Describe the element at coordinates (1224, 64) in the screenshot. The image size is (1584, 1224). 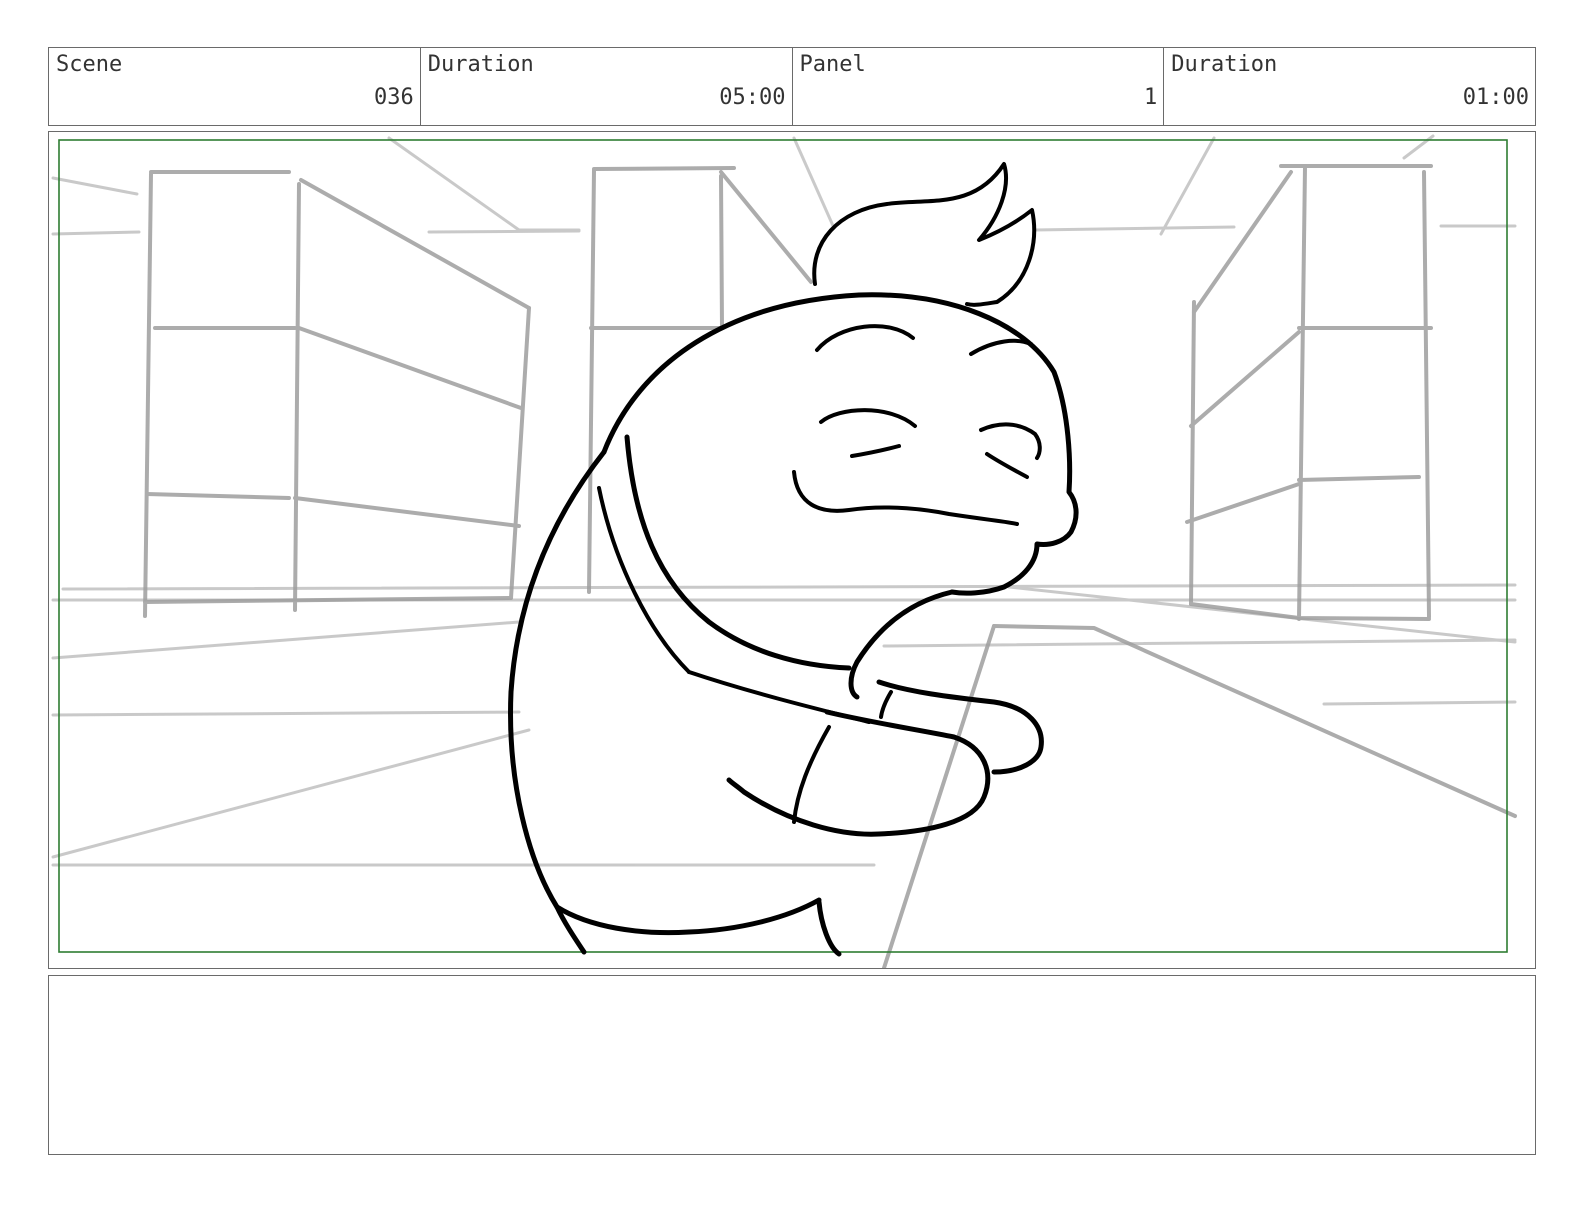
I see `panel-duration-label: Duration` at that location.